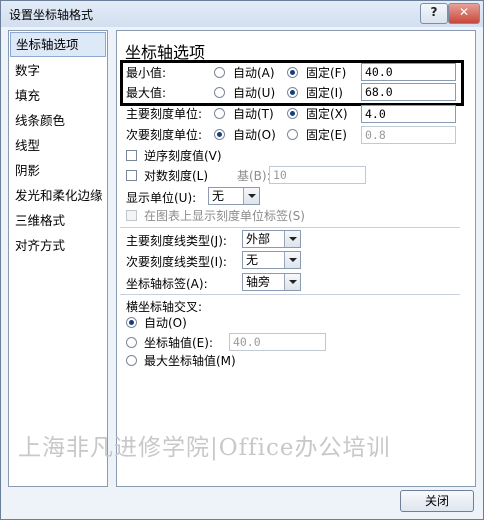  Describe the element at coordinates (219, 92) in the screenshot. I see `max-auto-radio` at that location.